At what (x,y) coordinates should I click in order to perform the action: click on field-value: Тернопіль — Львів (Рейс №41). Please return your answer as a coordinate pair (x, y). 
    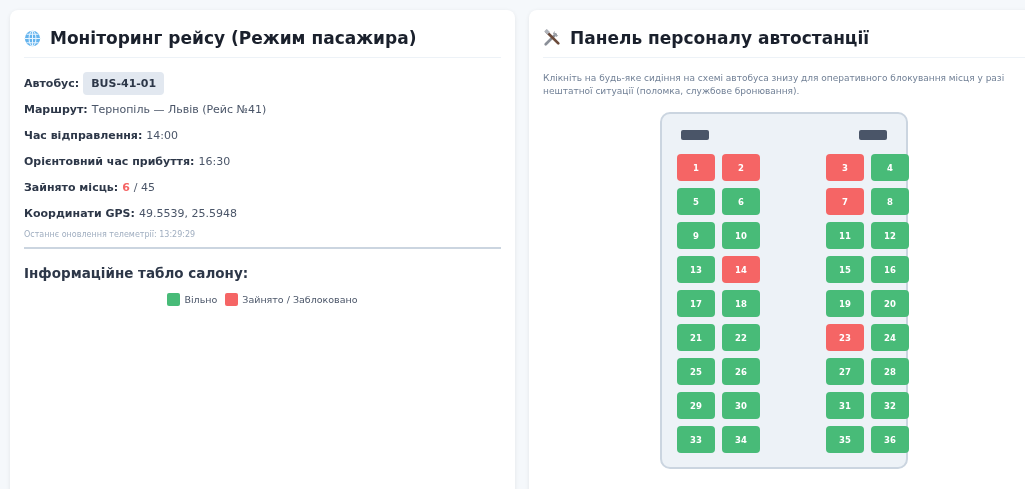
    Looking at the image, I should click on (179, 109).